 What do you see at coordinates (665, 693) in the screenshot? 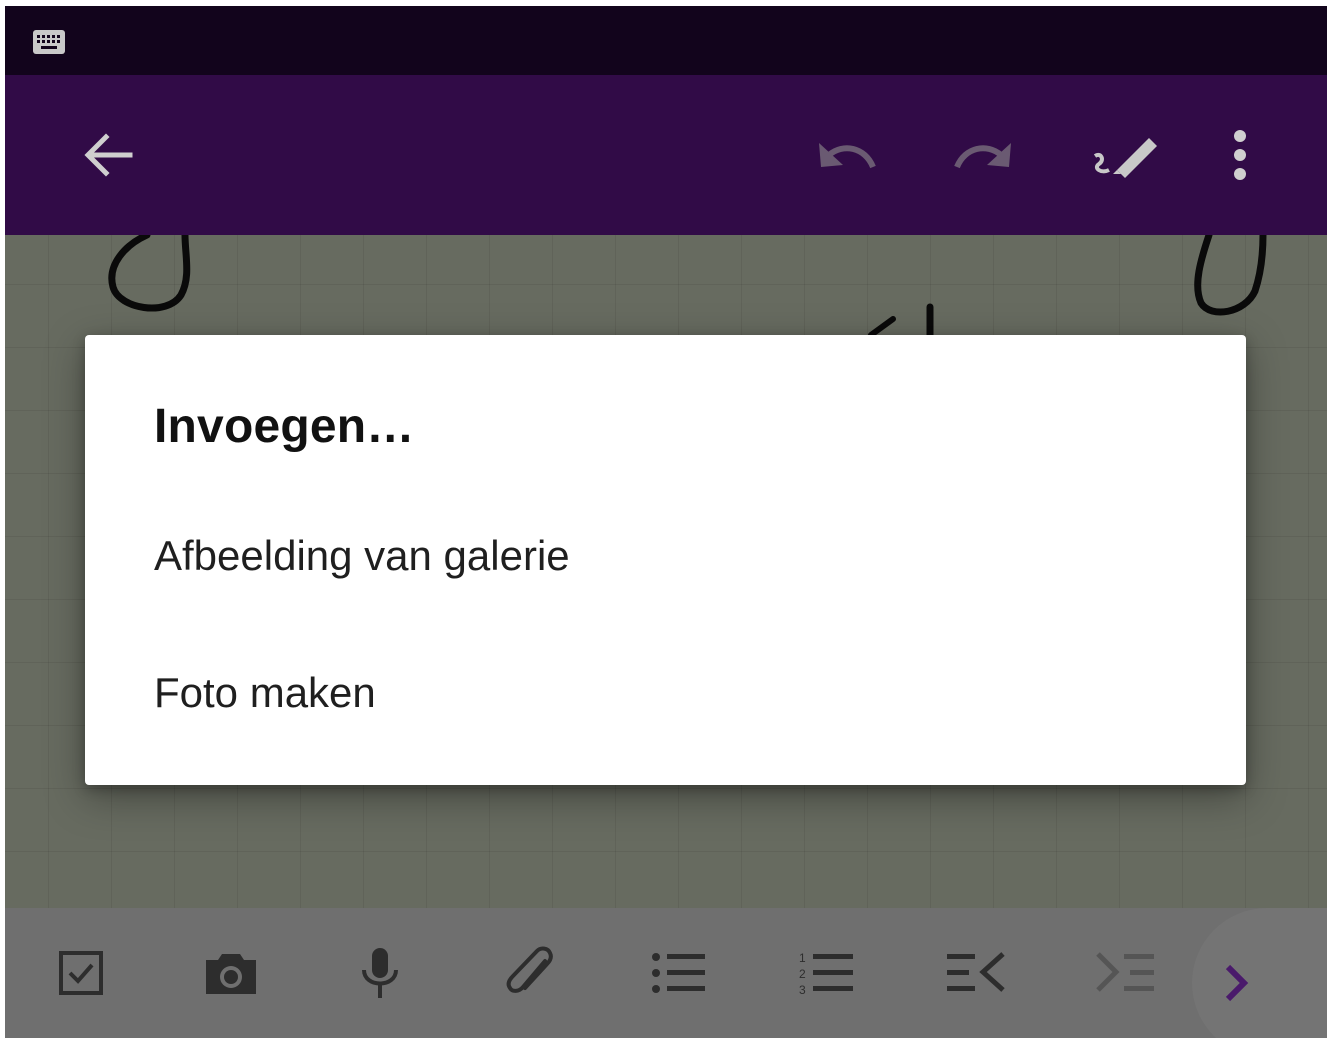
I see `option-take-photo: Foto maken` at bounding box center [665, 693].